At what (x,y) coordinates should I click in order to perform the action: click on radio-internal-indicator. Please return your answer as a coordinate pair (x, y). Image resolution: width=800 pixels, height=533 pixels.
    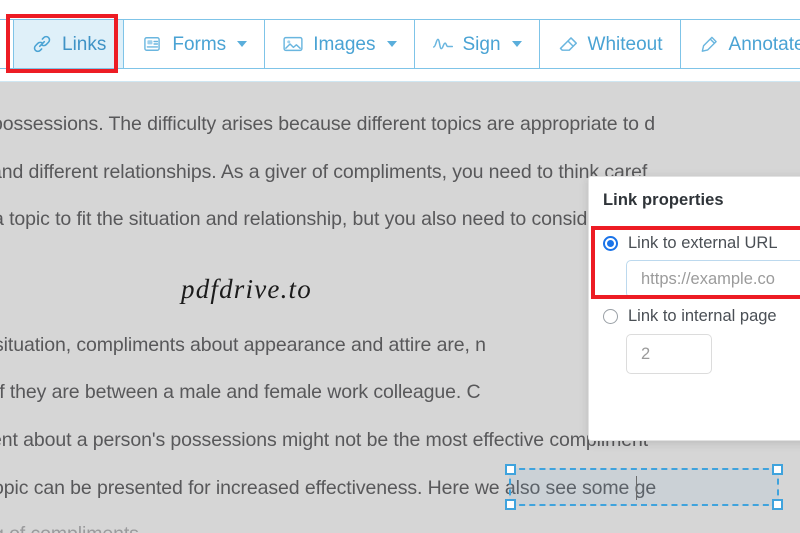
    Looking at the image, I should click on (610, 316).